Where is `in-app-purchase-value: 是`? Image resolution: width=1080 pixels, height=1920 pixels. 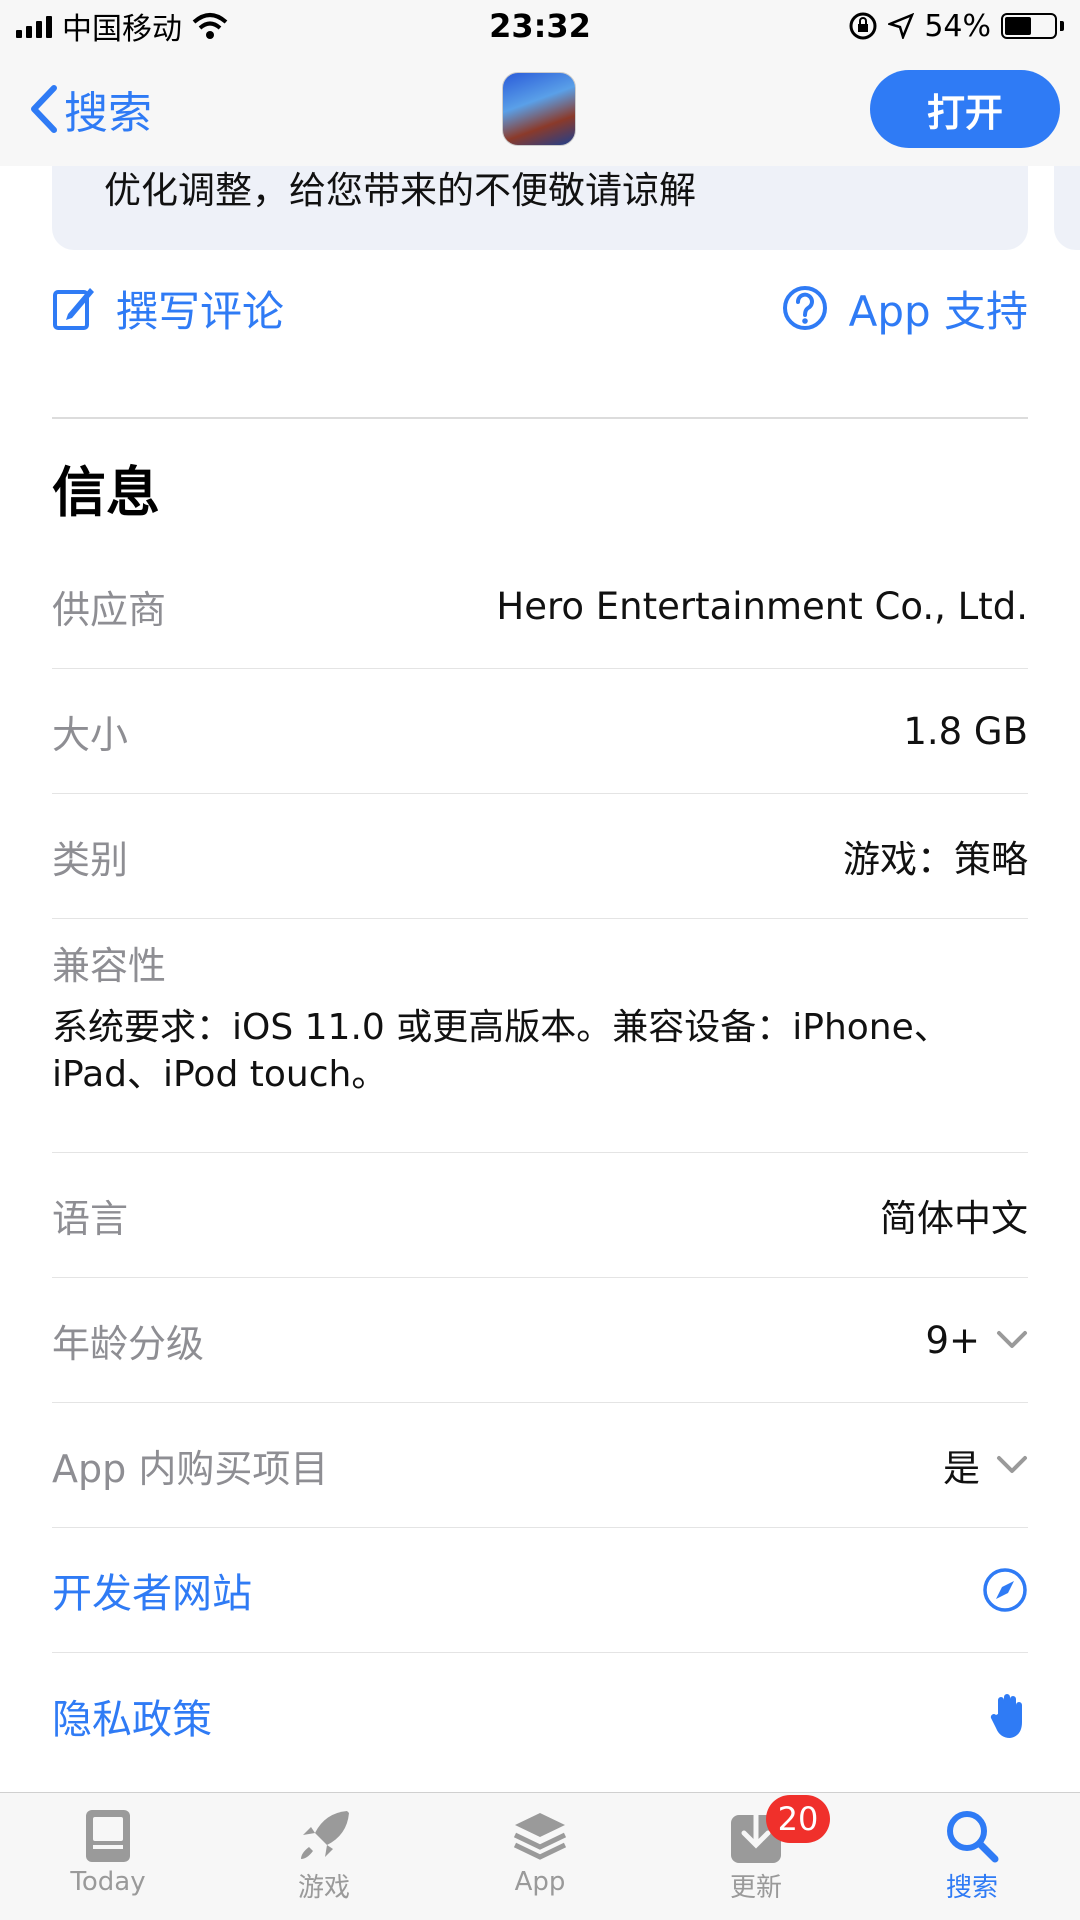
in-app-purchase-value: 是 is located at coordinates (961, 1468).